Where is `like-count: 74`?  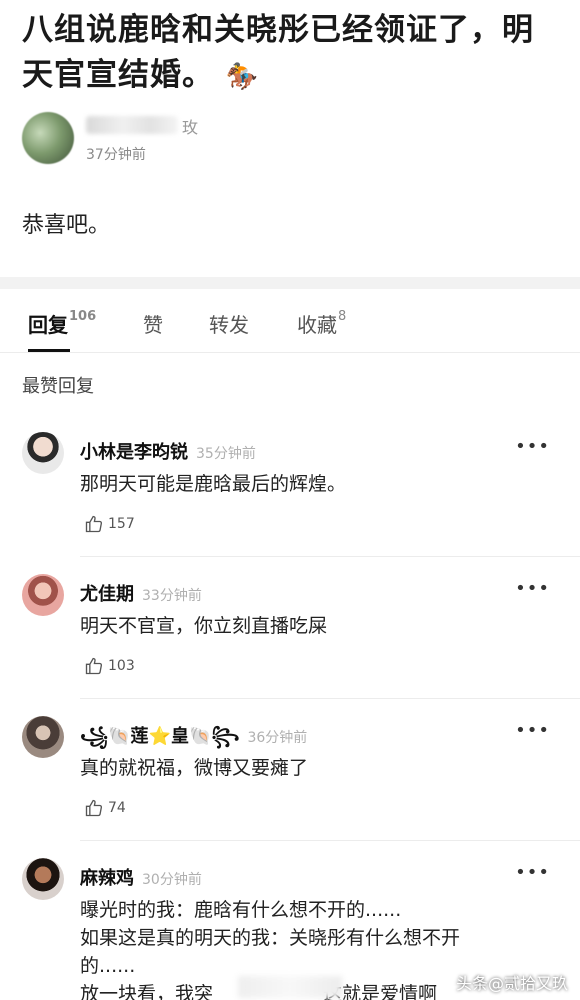 like-count: 74 is located at coordinates (117, 808).